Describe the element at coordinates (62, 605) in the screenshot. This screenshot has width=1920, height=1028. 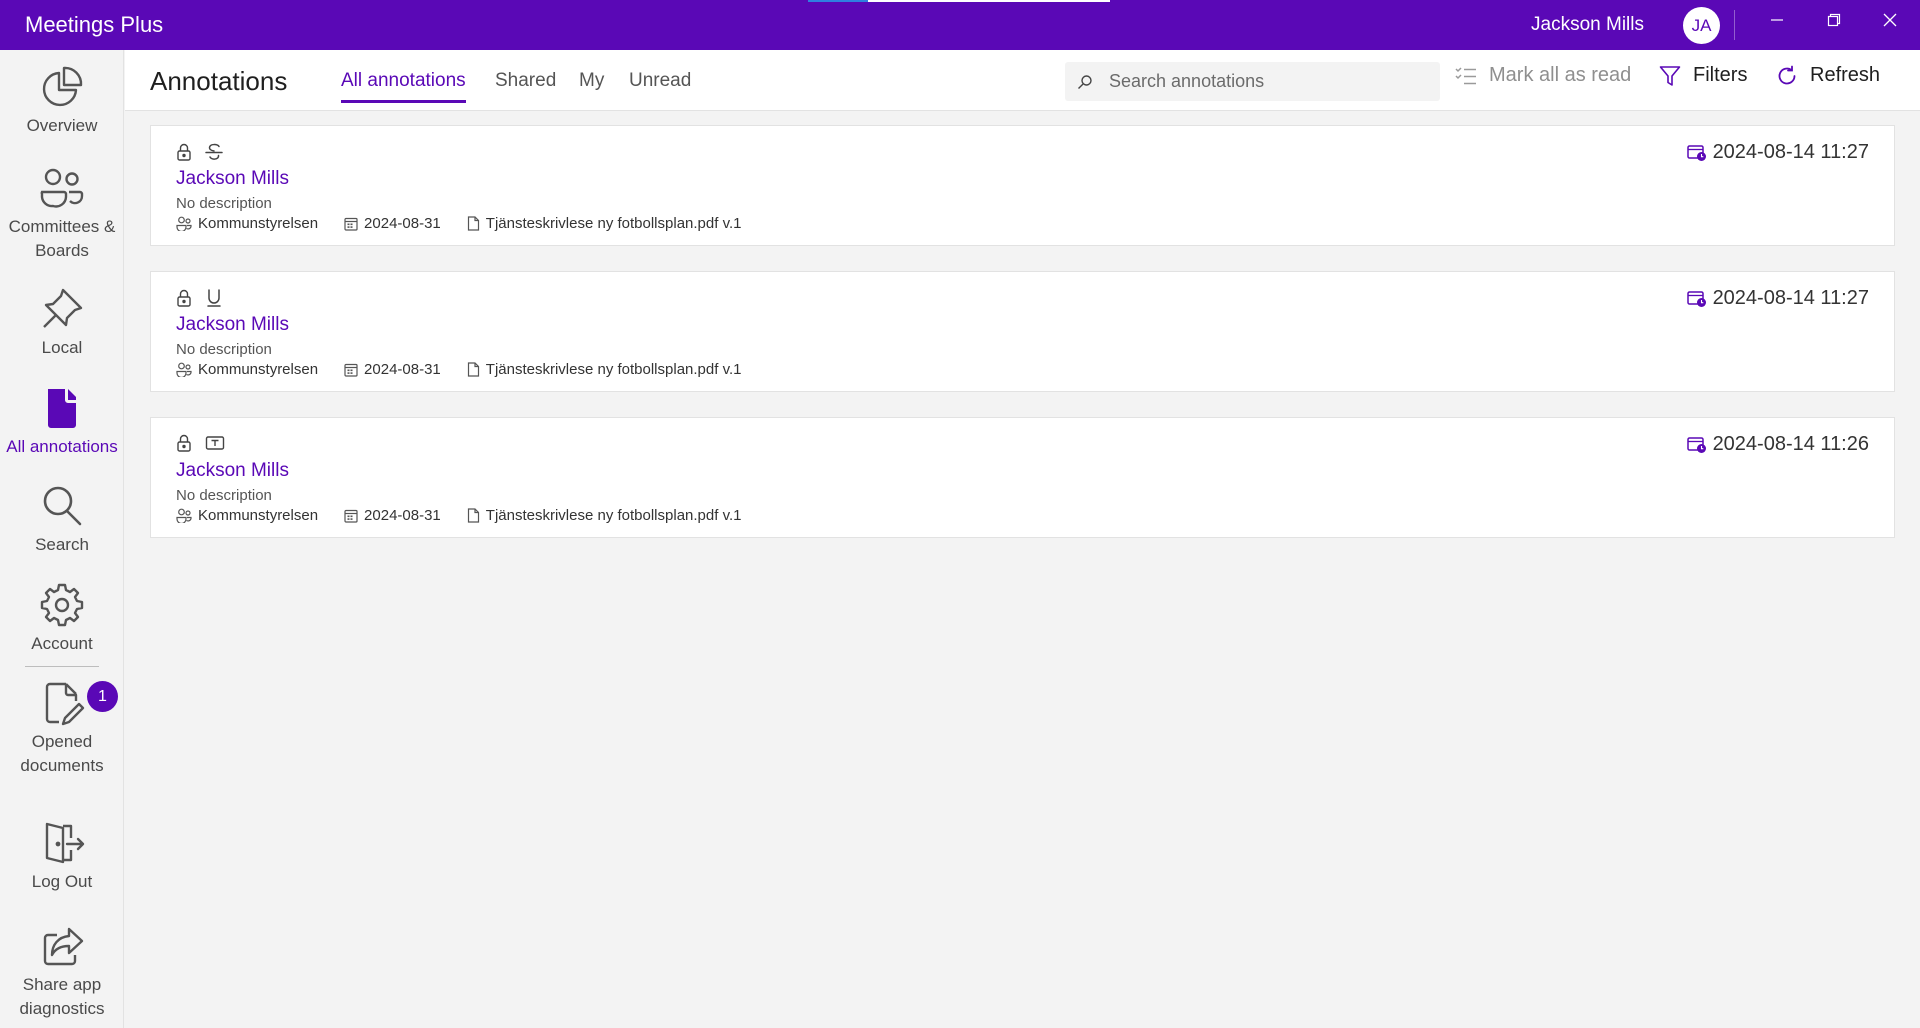
I see `gear-icon` at that location.